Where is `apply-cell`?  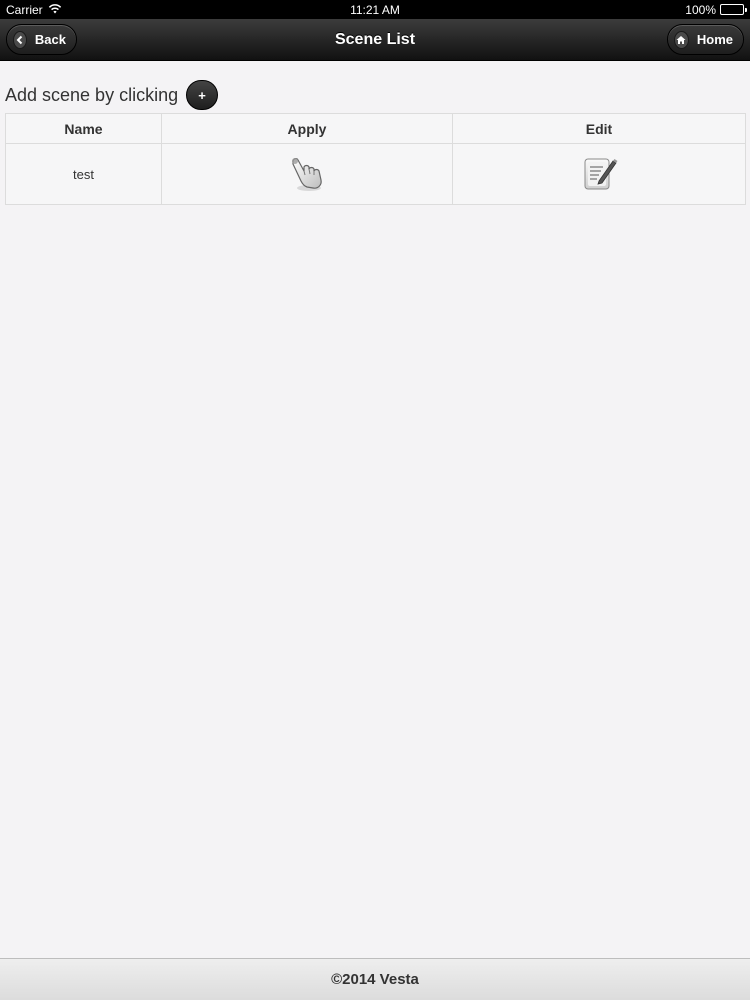
apply-cell is located at coordinates (307, 174).